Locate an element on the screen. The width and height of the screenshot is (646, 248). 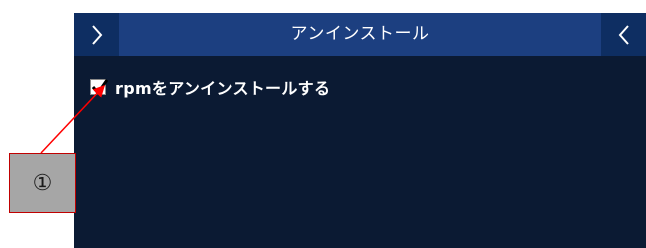
chevron-right-icon is located at coordinates (96, 34).